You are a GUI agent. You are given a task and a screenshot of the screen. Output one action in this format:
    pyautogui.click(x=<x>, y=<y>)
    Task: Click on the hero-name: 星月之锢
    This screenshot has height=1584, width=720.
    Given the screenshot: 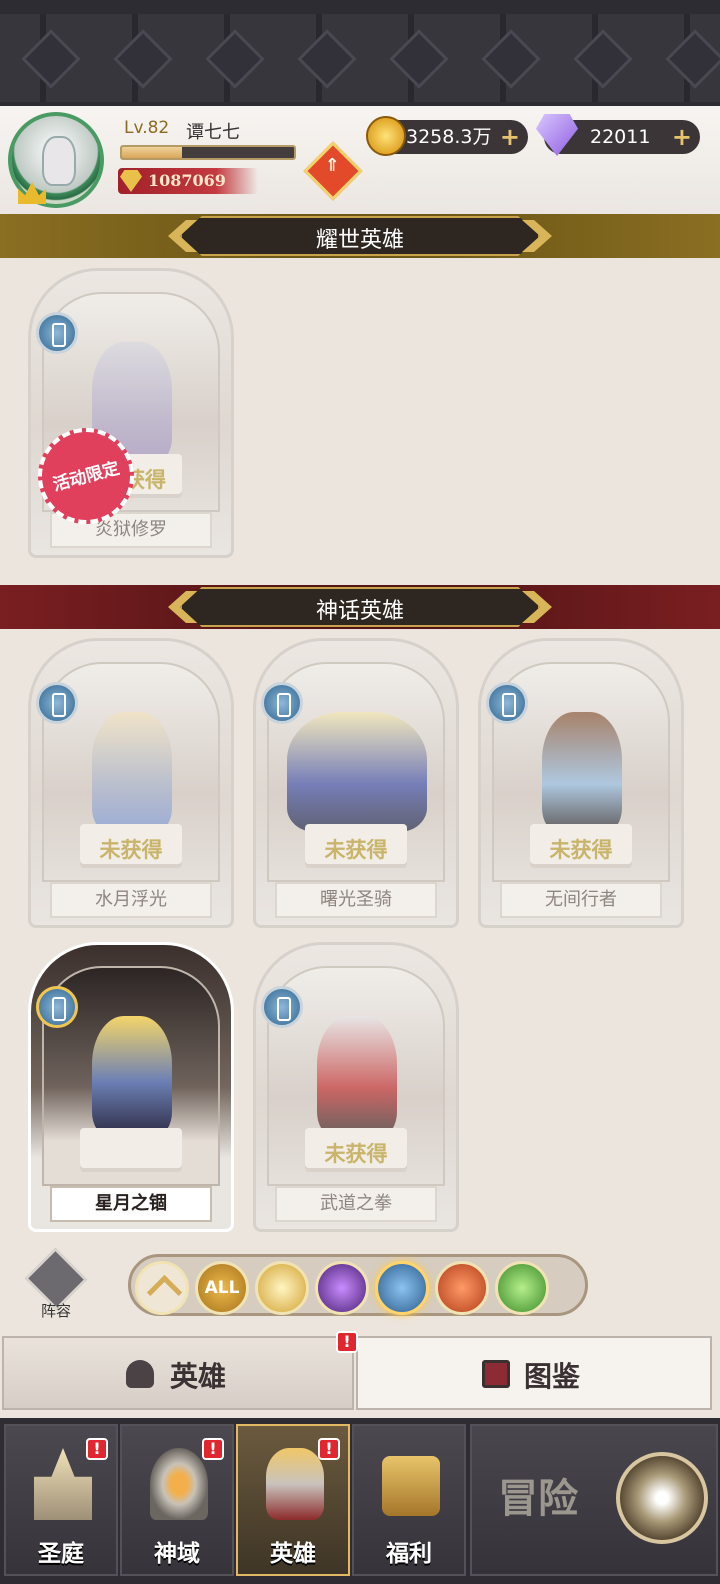 What is the action you would take?
    pyautogui.click(x=131, y=1204)
    